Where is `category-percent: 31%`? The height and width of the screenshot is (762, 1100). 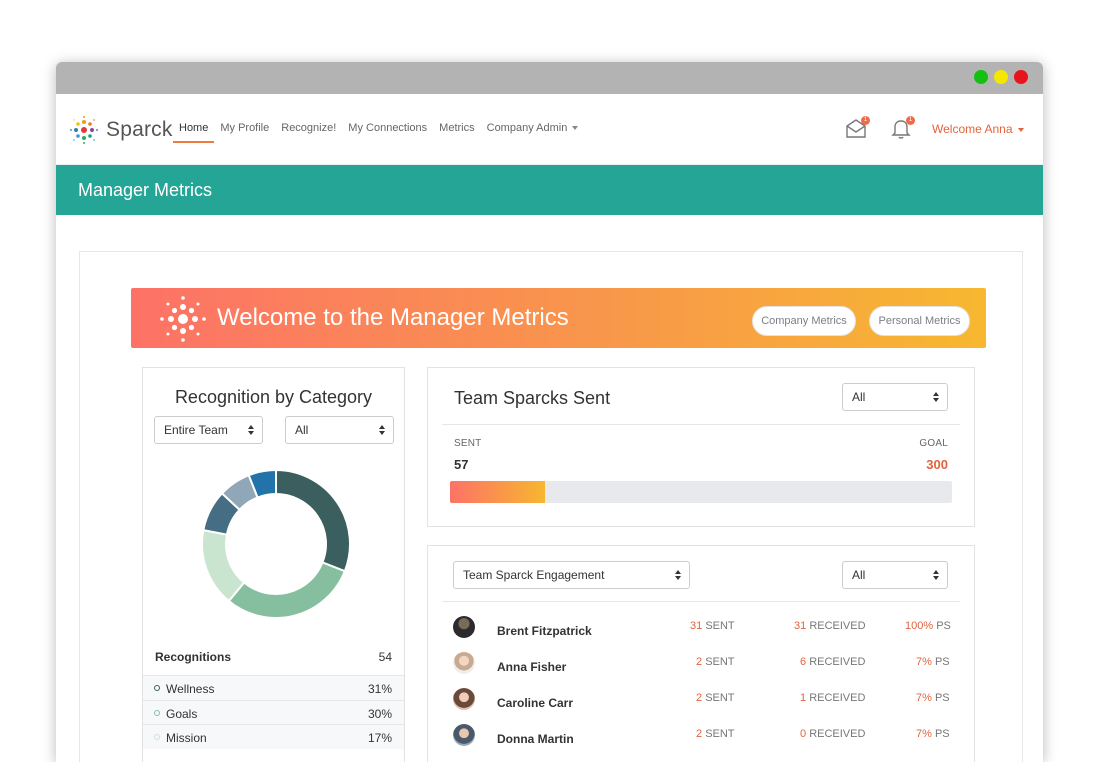
category-percent: 31% is located at coordinates (379, 689).